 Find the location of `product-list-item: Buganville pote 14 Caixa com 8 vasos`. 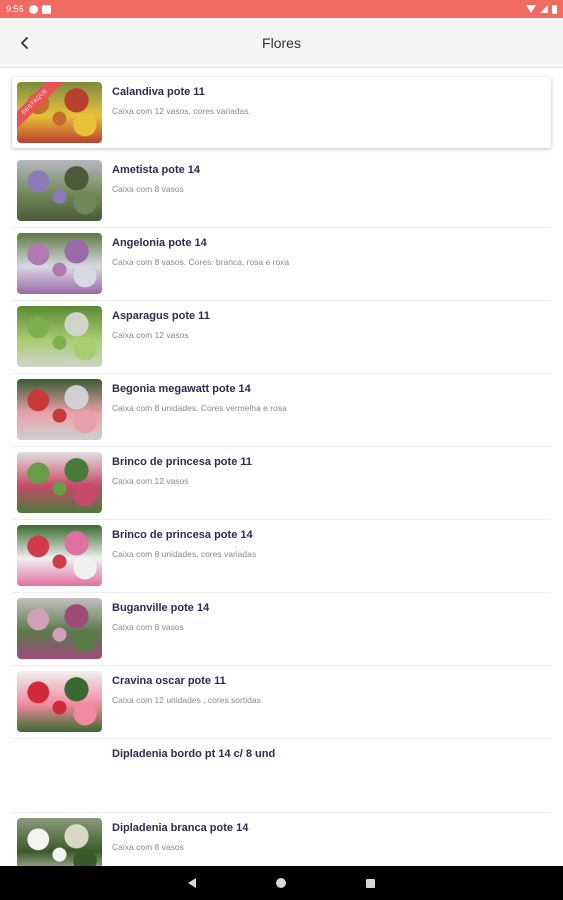

product-list-item: Buganville pote 14 Caixa com 8 vasos is located at coordinates (281, 629).